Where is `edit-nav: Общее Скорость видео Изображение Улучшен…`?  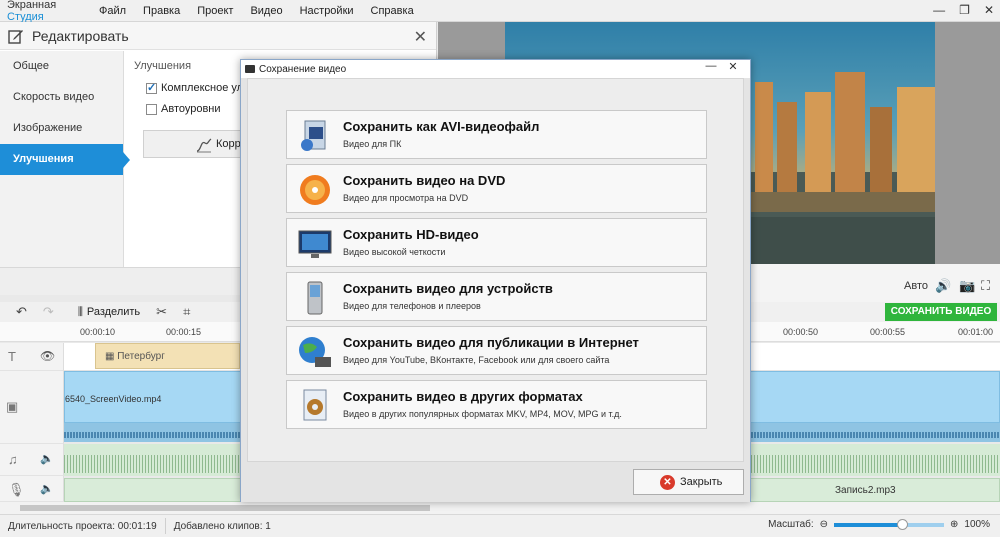
edit-nav: Общее Скорость видео Изображение Улучшен… is located at coordinates (65, 173).